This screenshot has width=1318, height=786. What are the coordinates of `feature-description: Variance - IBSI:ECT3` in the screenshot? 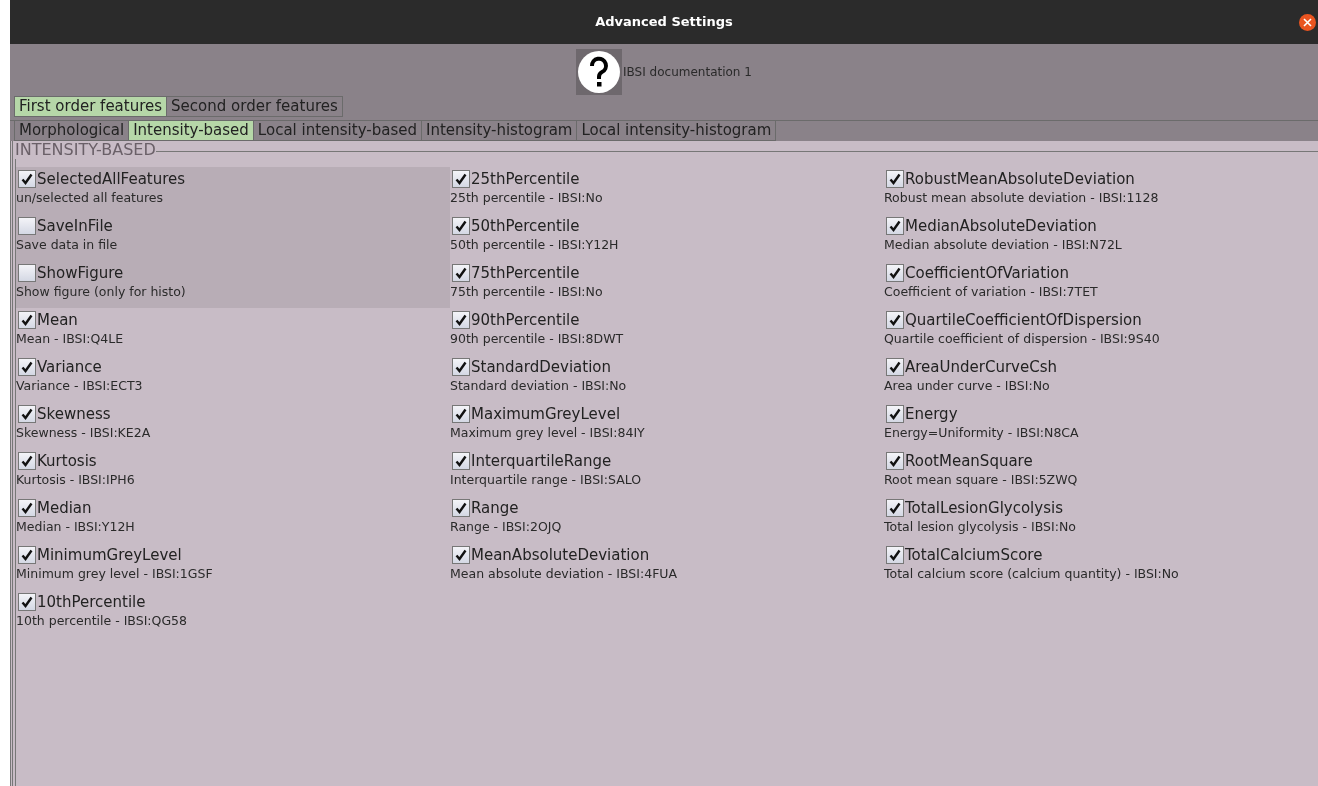 It's located at (80, 386).